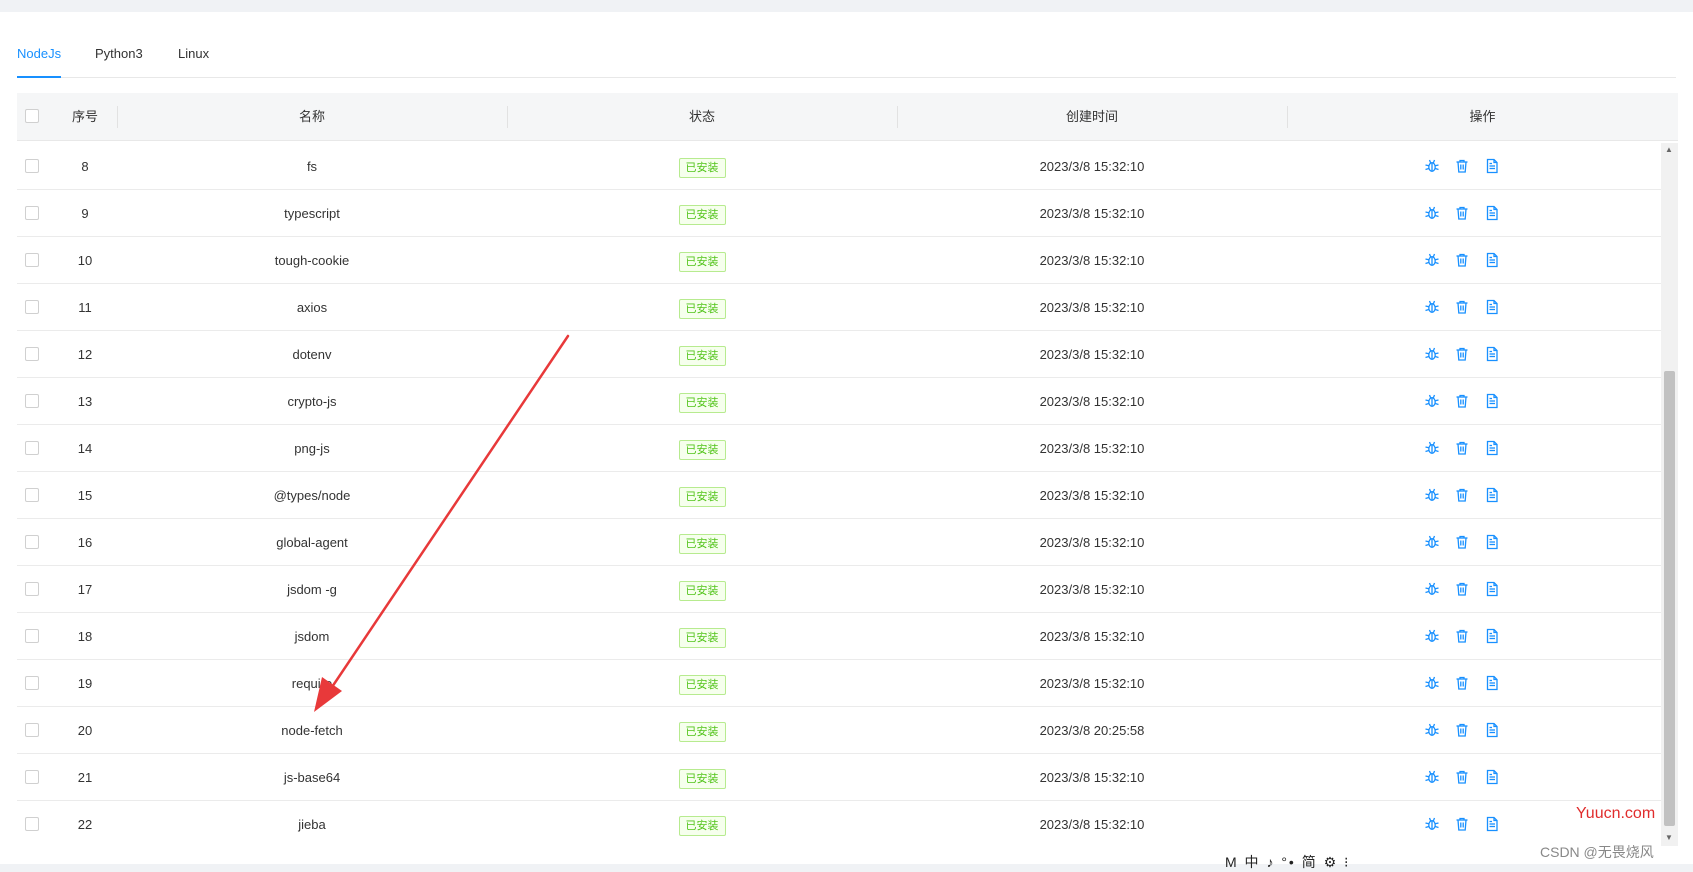 The width and height of the screenshot is (1693, 872). What do you see at coordinates (312, 589) in the screenshot?
I see `package-name: jsdom -g` at bounding box center [312, 589].